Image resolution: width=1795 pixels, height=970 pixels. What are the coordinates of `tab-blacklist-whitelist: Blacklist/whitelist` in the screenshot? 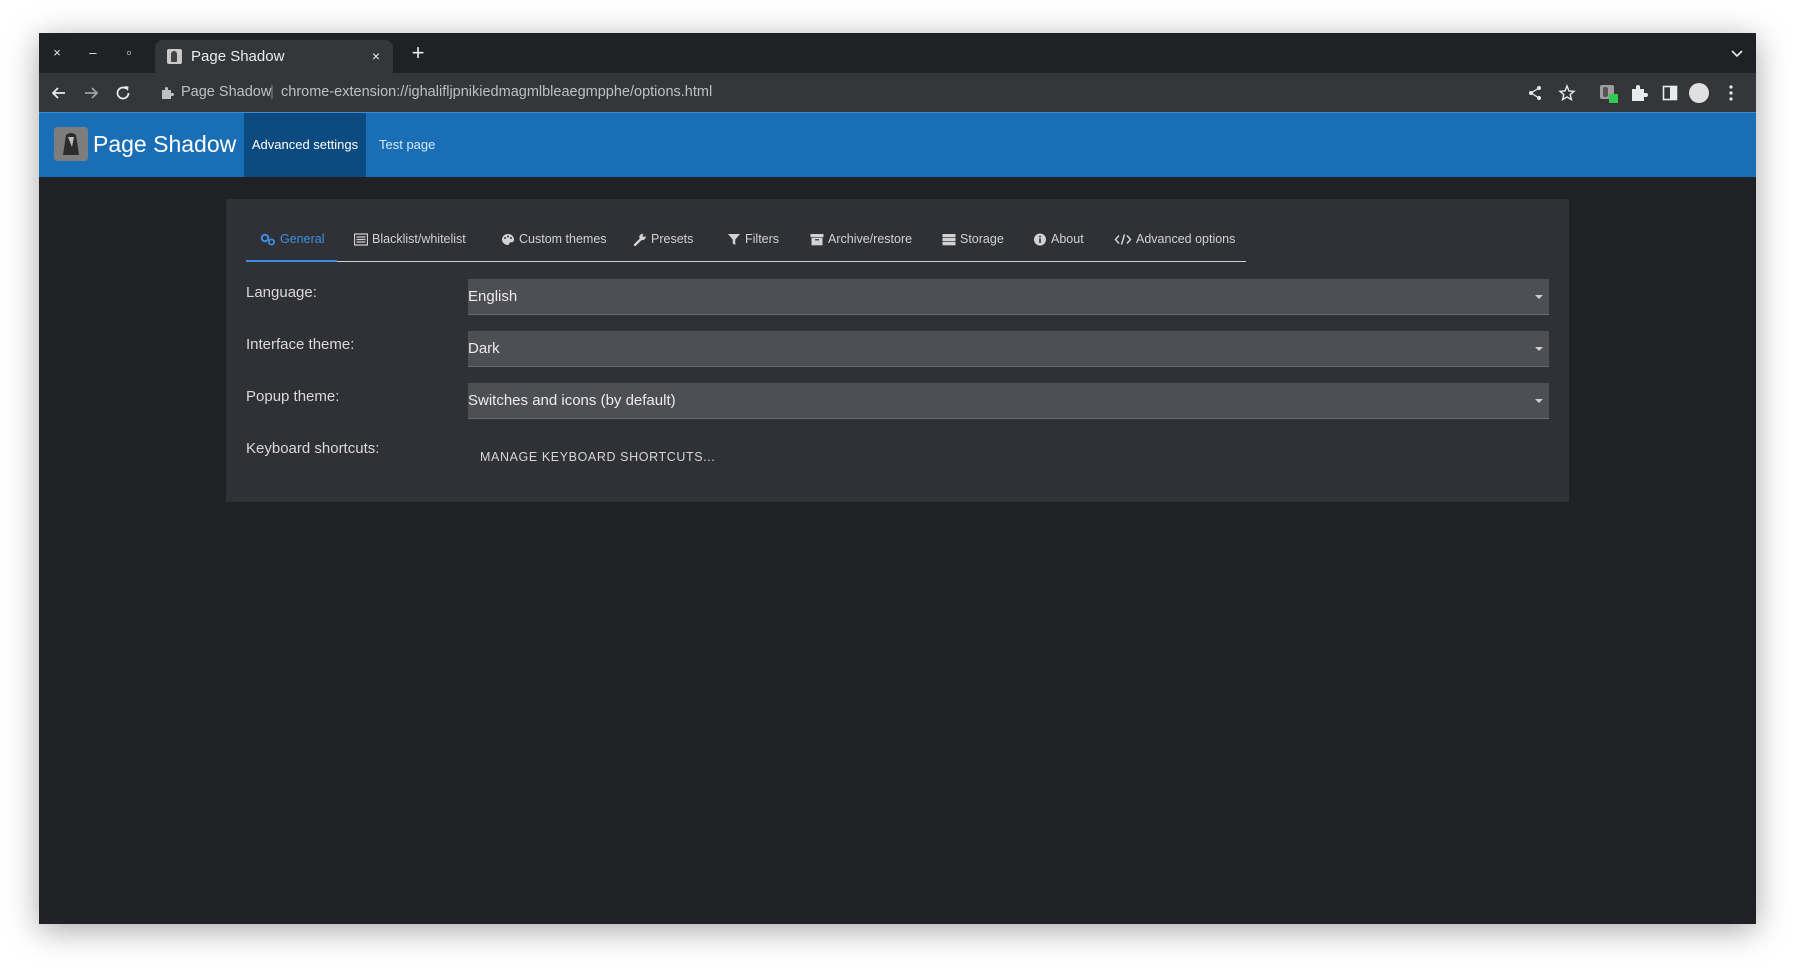 It's located at (410, 245).